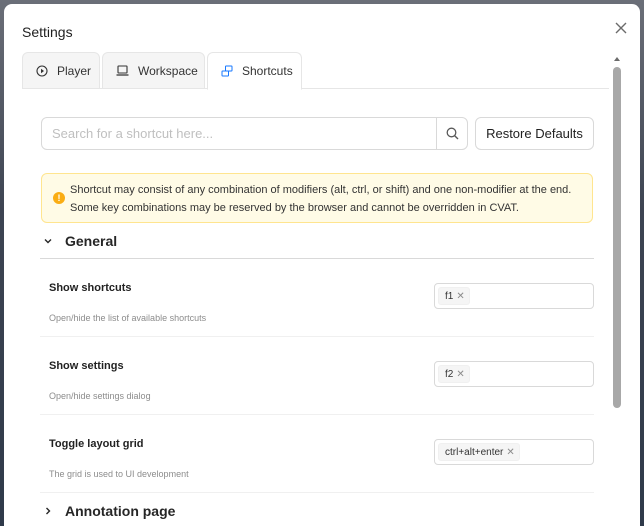 Image resolution: width=644 pixels, height=526 pixels. Describe the element at coordinates (474, 452) in the screenshot. I see `key-tag-label: ctrl+alt+enter` at that location.